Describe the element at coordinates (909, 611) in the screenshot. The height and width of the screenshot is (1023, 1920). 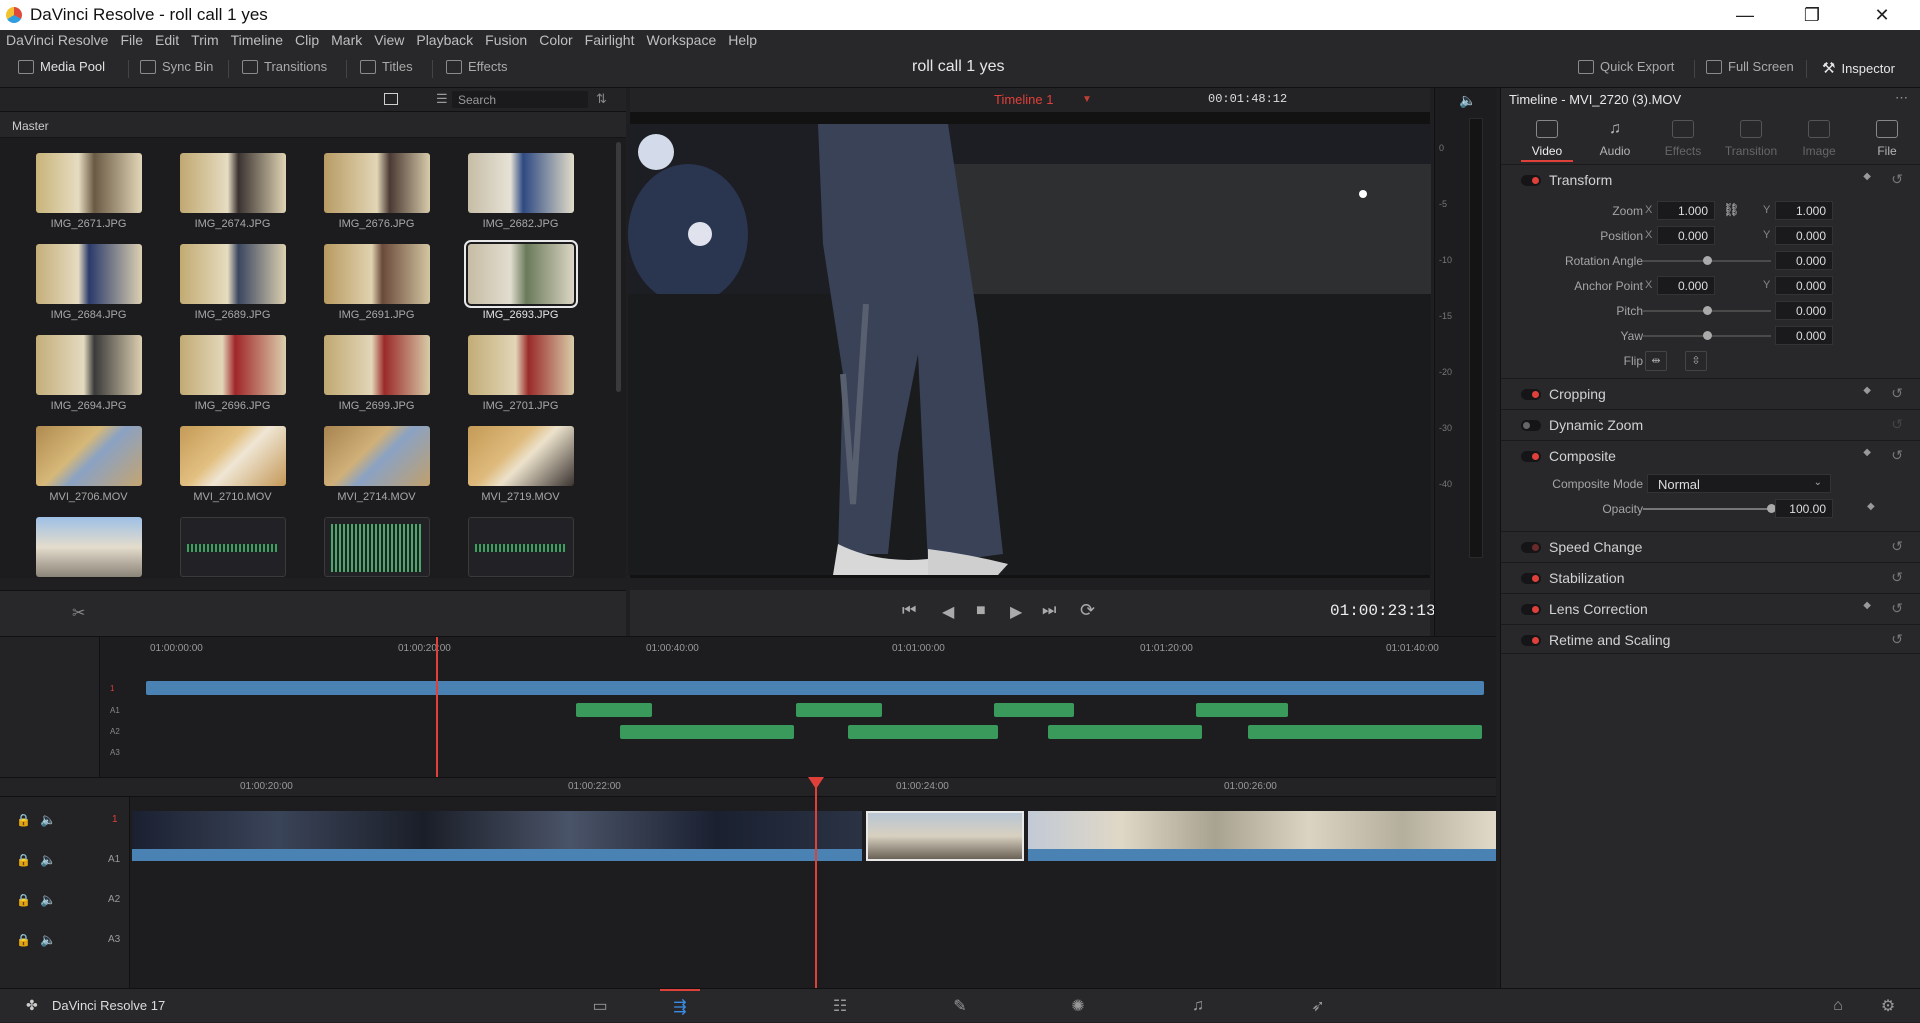
I see `jump-start-button: ⏮` at that location.